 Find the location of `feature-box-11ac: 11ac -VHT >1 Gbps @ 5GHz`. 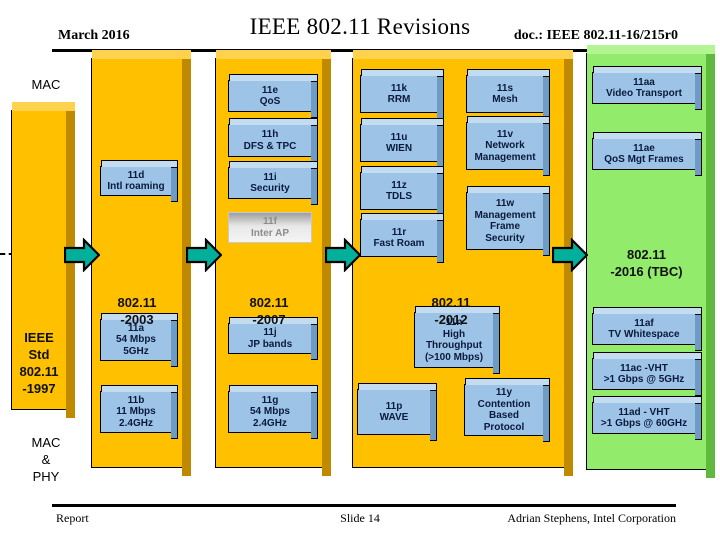

feature-box-11ac: 11ac -VHT >1 Gbps @ 5GHz is located at coordinates (647, 374).